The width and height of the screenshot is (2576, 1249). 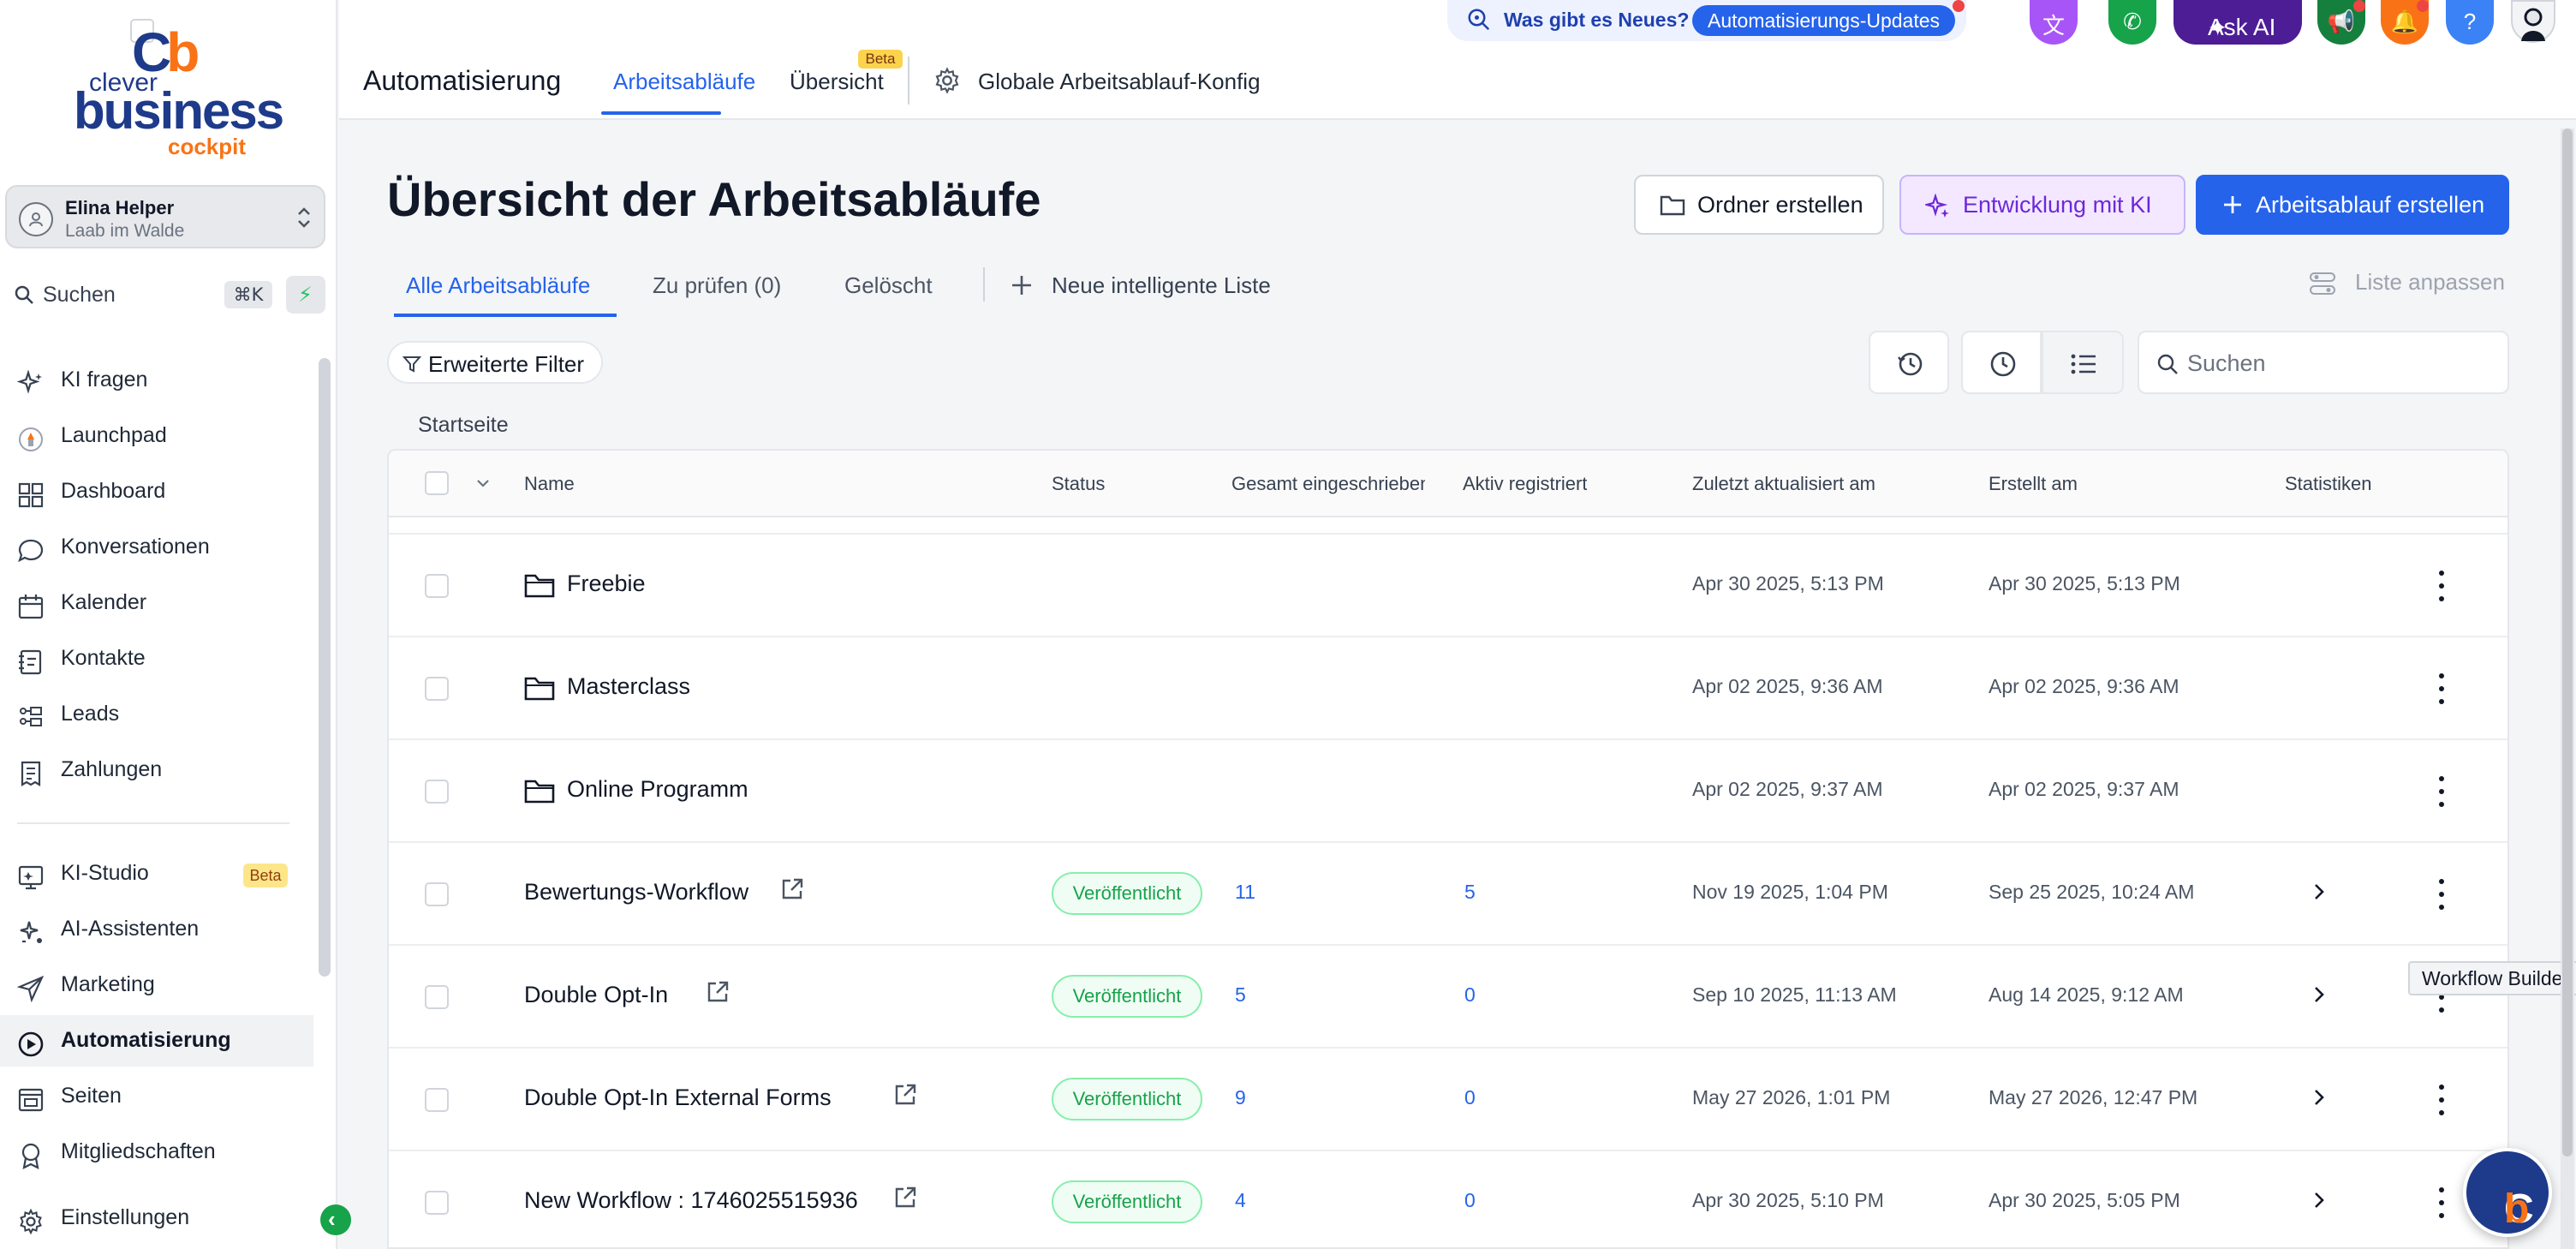 What do you see at coordinates (156, 715) in the screenshot?
I see `sidebar-item-leads: Leads` at bounding box center [156, 715].